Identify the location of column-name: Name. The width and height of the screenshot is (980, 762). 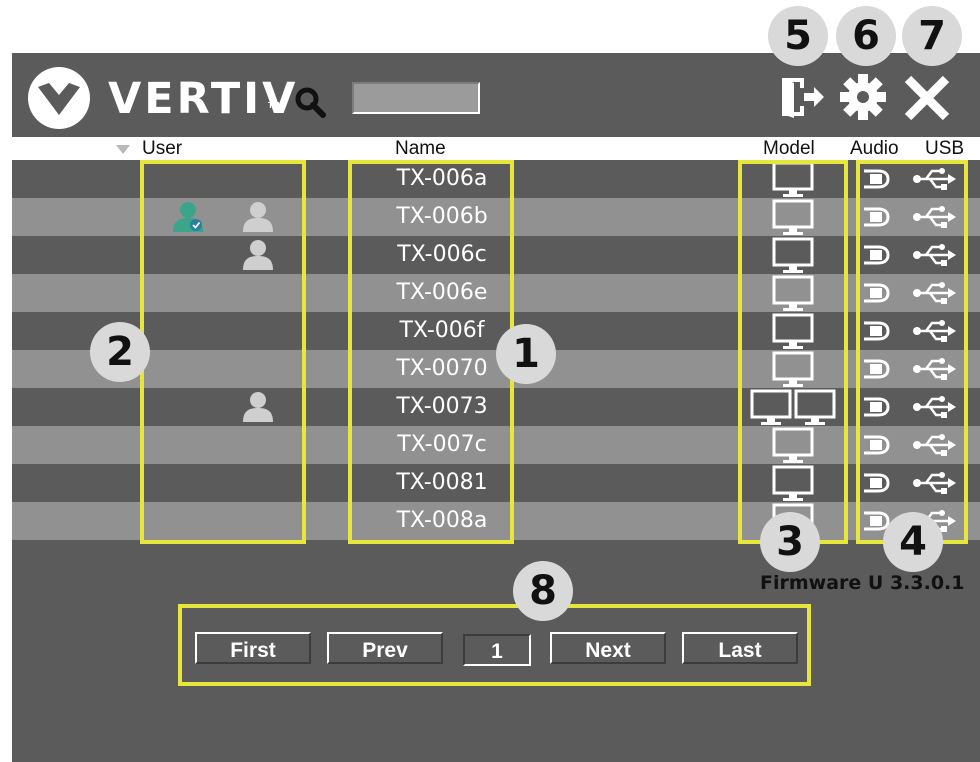
(420, 148).